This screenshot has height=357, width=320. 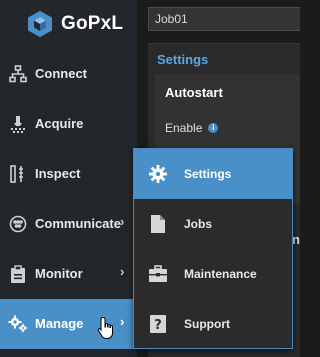 I want to click on sidebar-item-label: Acquire, so click(x=59, y=123).